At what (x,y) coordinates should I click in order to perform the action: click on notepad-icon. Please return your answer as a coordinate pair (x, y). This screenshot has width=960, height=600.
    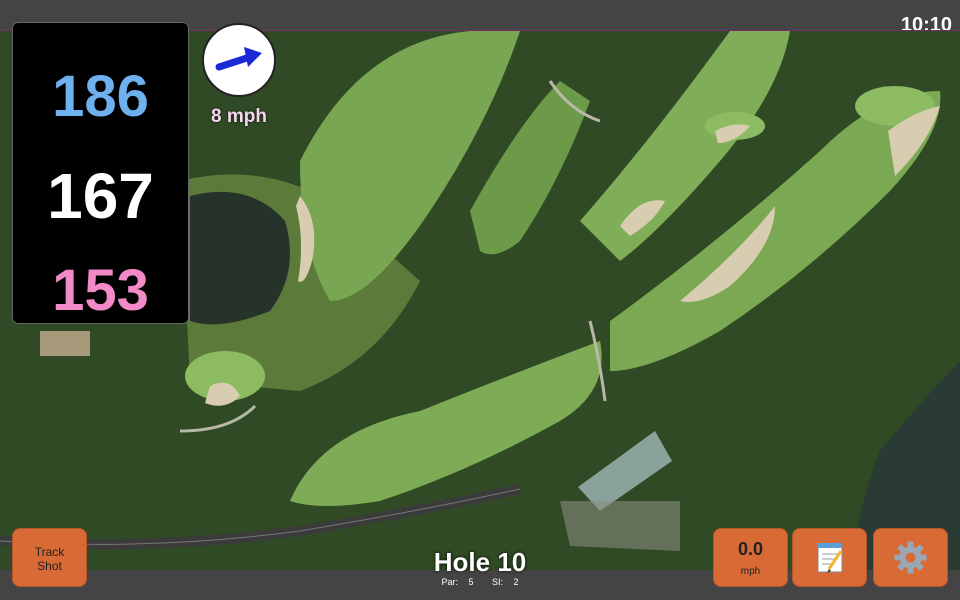
    Looking at the image, I should click on (830, 558).